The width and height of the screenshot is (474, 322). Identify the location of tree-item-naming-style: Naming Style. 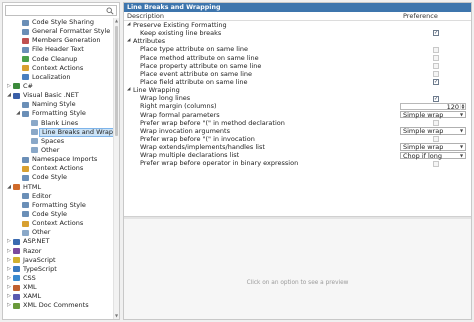
(58, 104).